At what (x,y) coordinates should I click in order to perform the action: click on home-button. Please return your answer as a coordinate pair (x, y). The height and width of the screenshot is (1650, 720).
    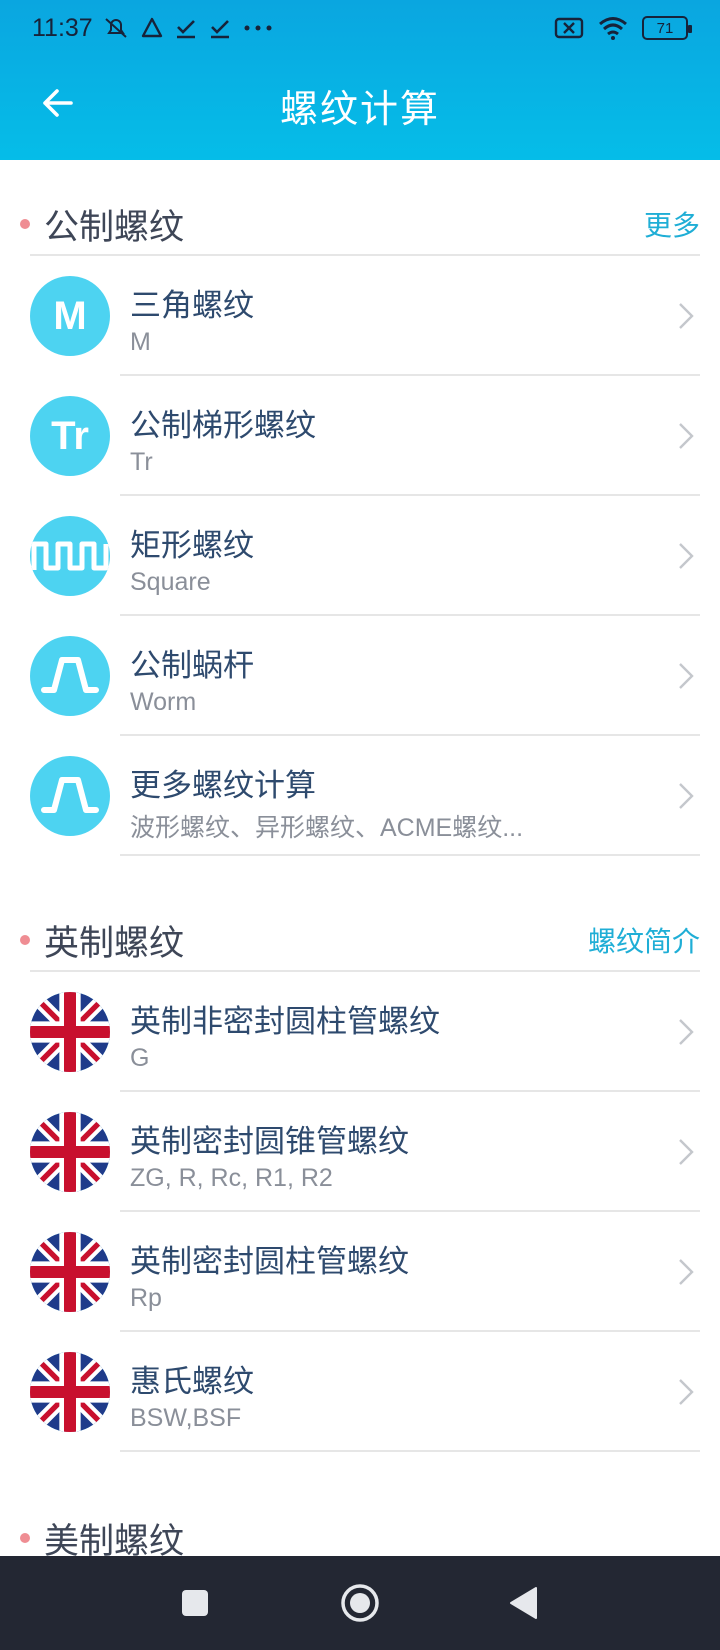
    Looking at the image, I should click on (360, 1603).